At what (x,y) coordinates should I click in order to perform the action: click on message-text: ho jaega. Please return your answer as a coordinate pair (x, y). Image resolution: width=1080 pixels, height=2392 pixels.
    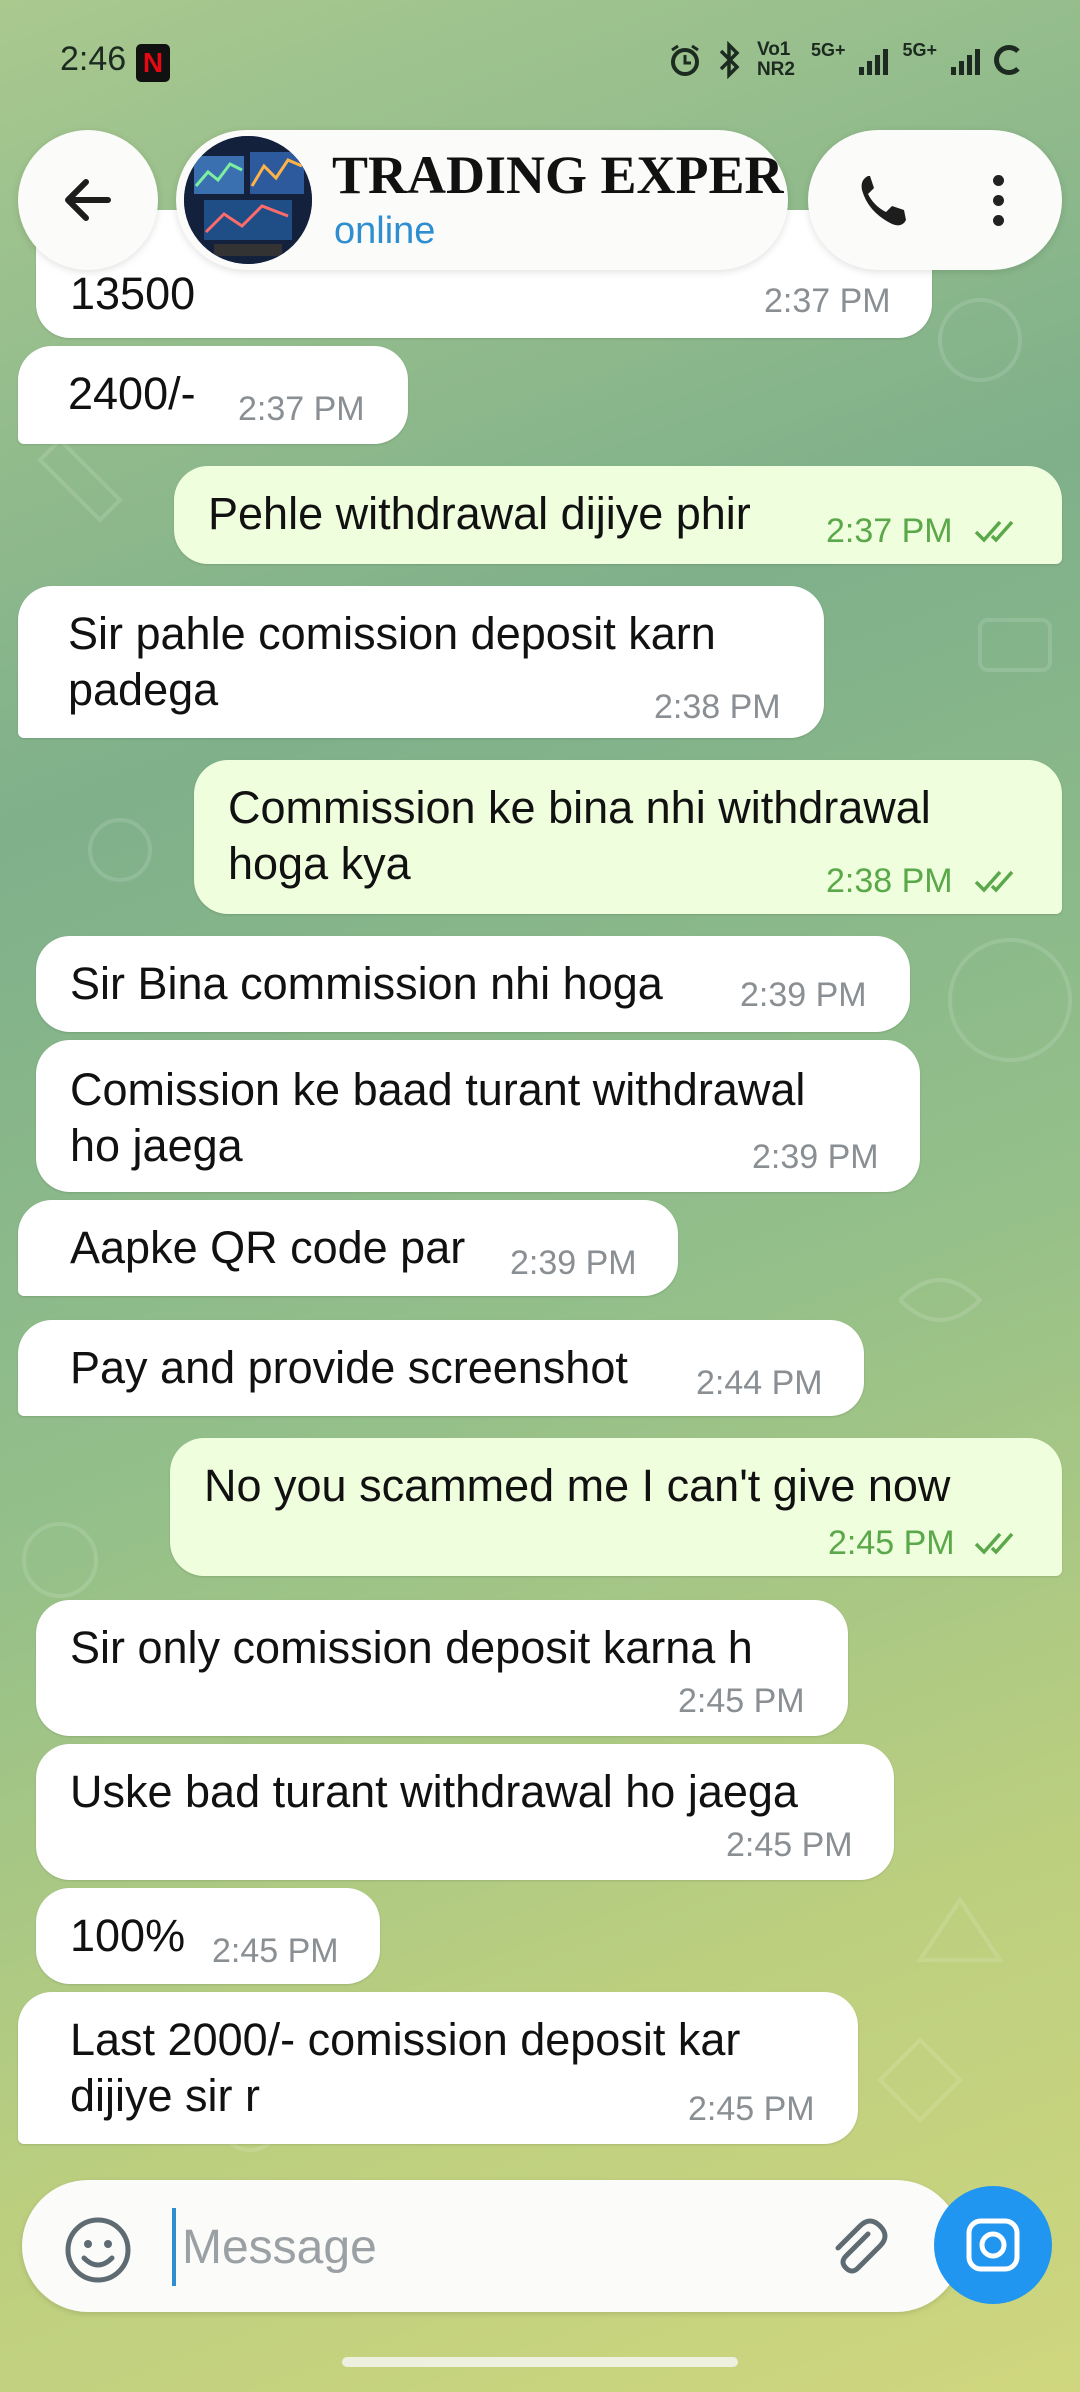
    Looking at the image, I should click on (156, 1145).